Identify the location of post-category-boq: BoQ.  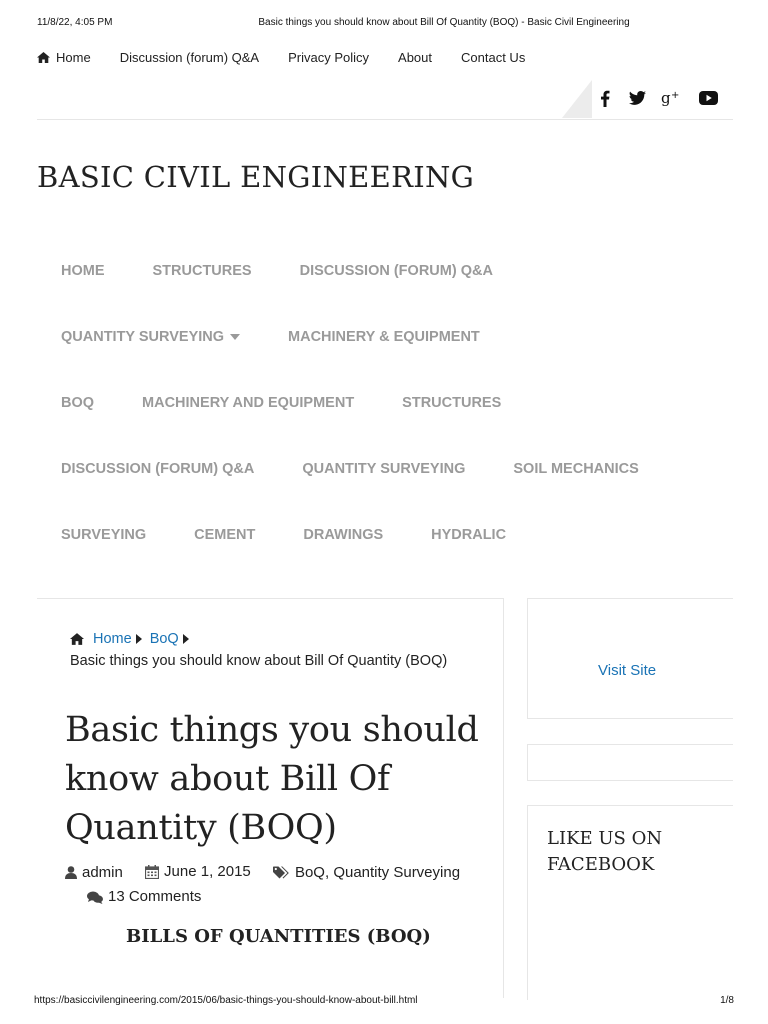
(310, 873).